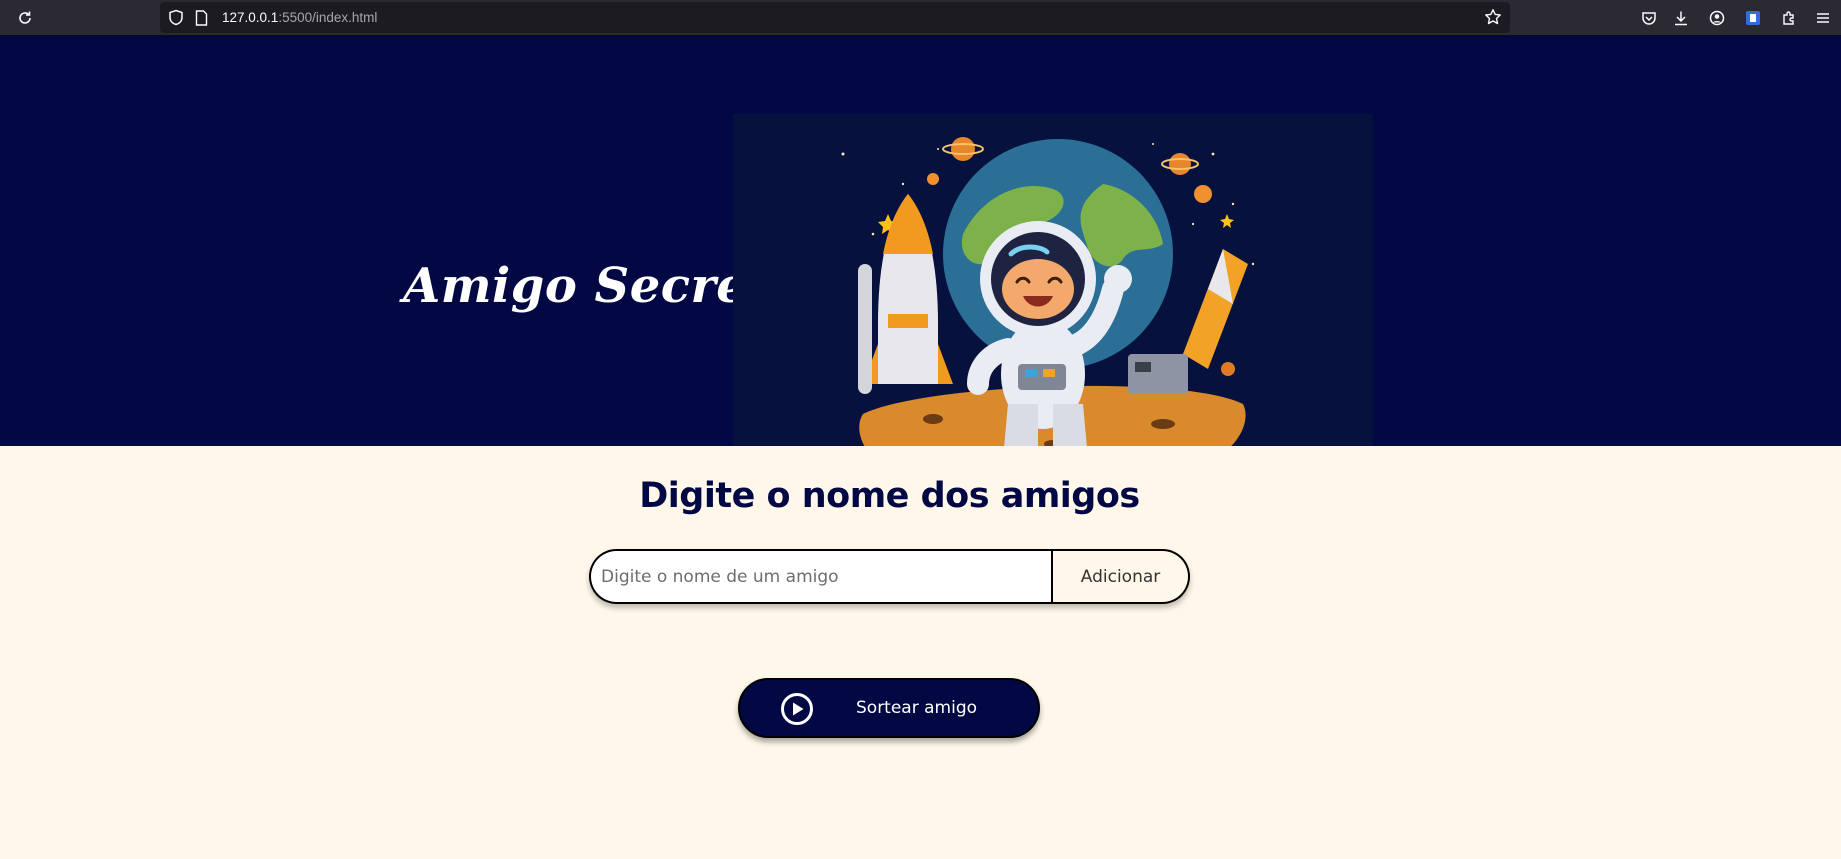 The image size is (1841, 859). Describe the element at coordinates (835, 17) in the screenshot. I see `address-bar: 127.0.0.1:5500/index.html` at that location.